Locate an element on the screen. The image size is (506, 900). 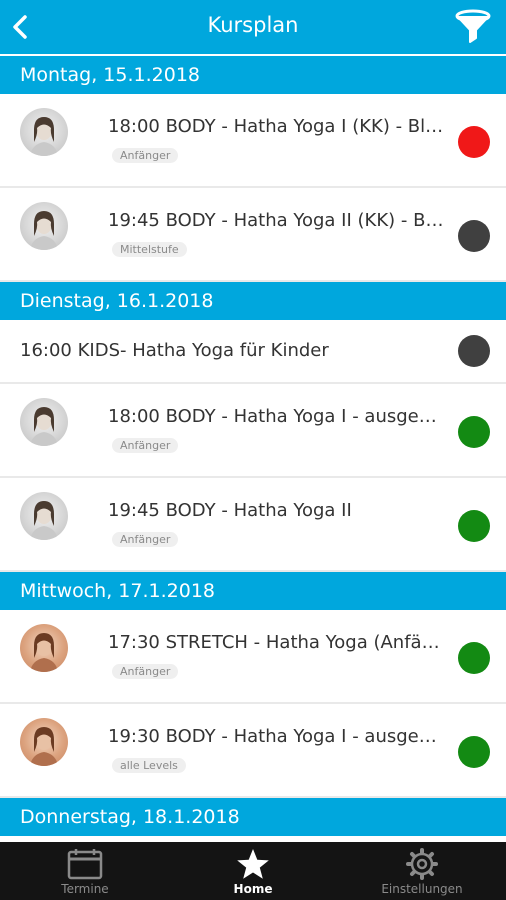
tab-home: Home is located at coordinates (253, 871).